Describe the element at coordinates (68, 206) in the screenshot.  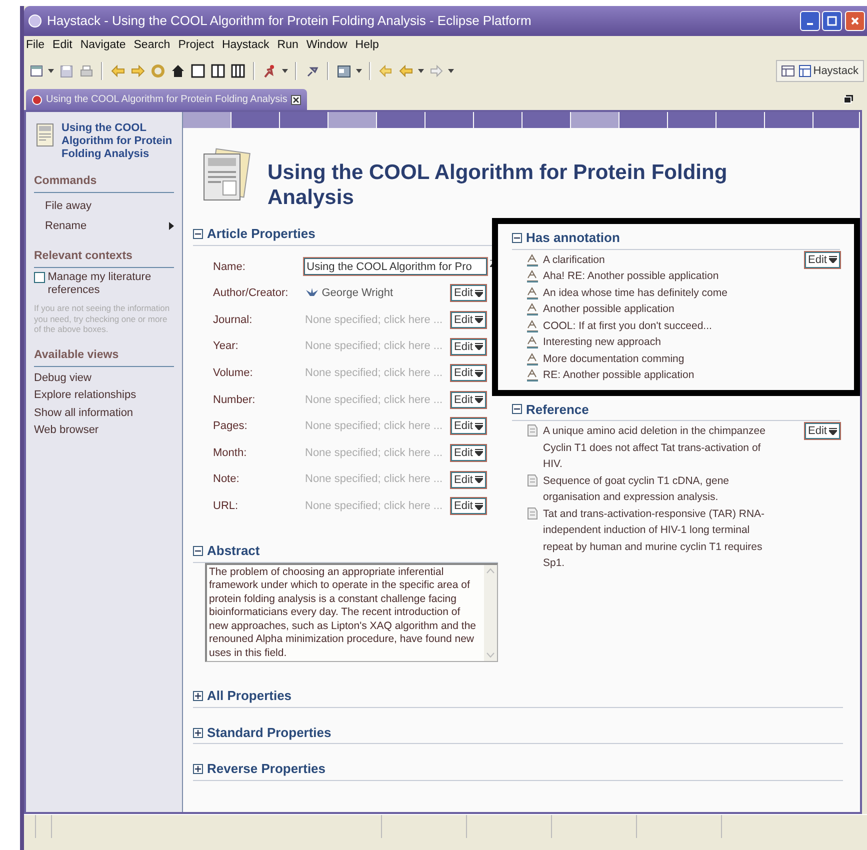
I see `command-link: File away` at that location.